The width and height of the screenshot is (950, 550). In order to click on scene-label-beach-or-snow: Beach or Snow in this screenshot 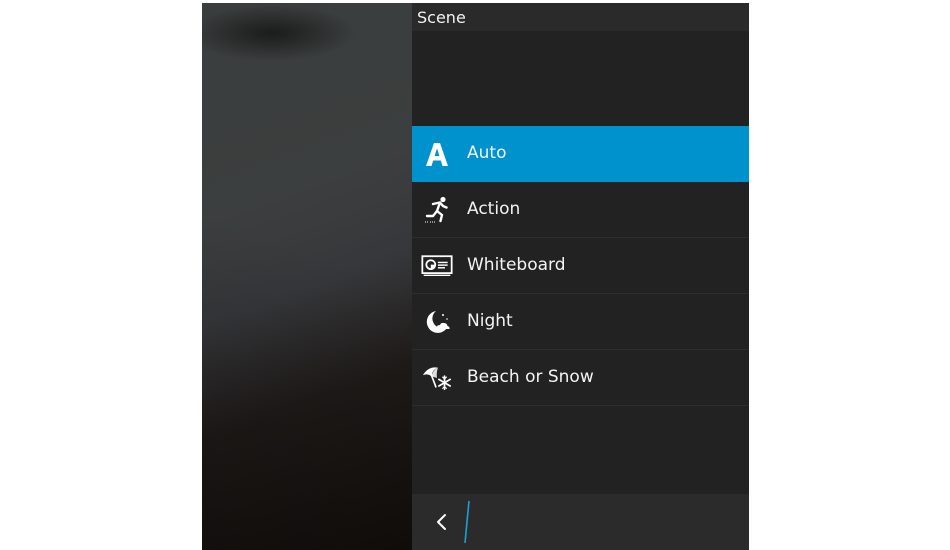, I will do `click(530, 377)`.